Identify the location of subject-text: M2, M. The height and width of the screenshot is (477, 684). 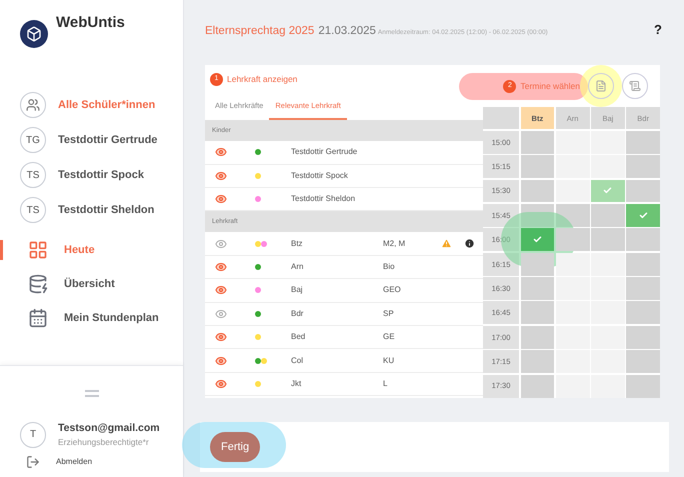
(394, 244).